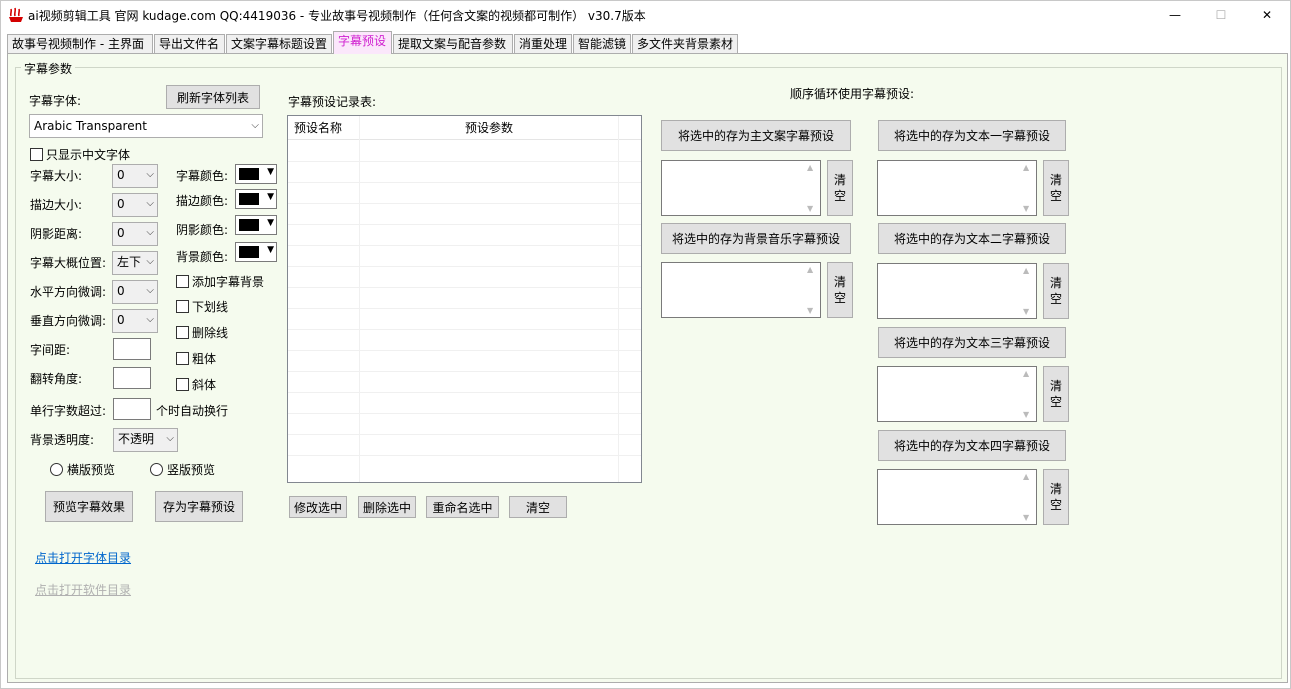 The width and height of the screenshot is (1291, 689). What do you see at coordinates (68, 321) in the screenshot?
I see `vfine-label: 垂直方向微调:` at bounding box center [68, 321].